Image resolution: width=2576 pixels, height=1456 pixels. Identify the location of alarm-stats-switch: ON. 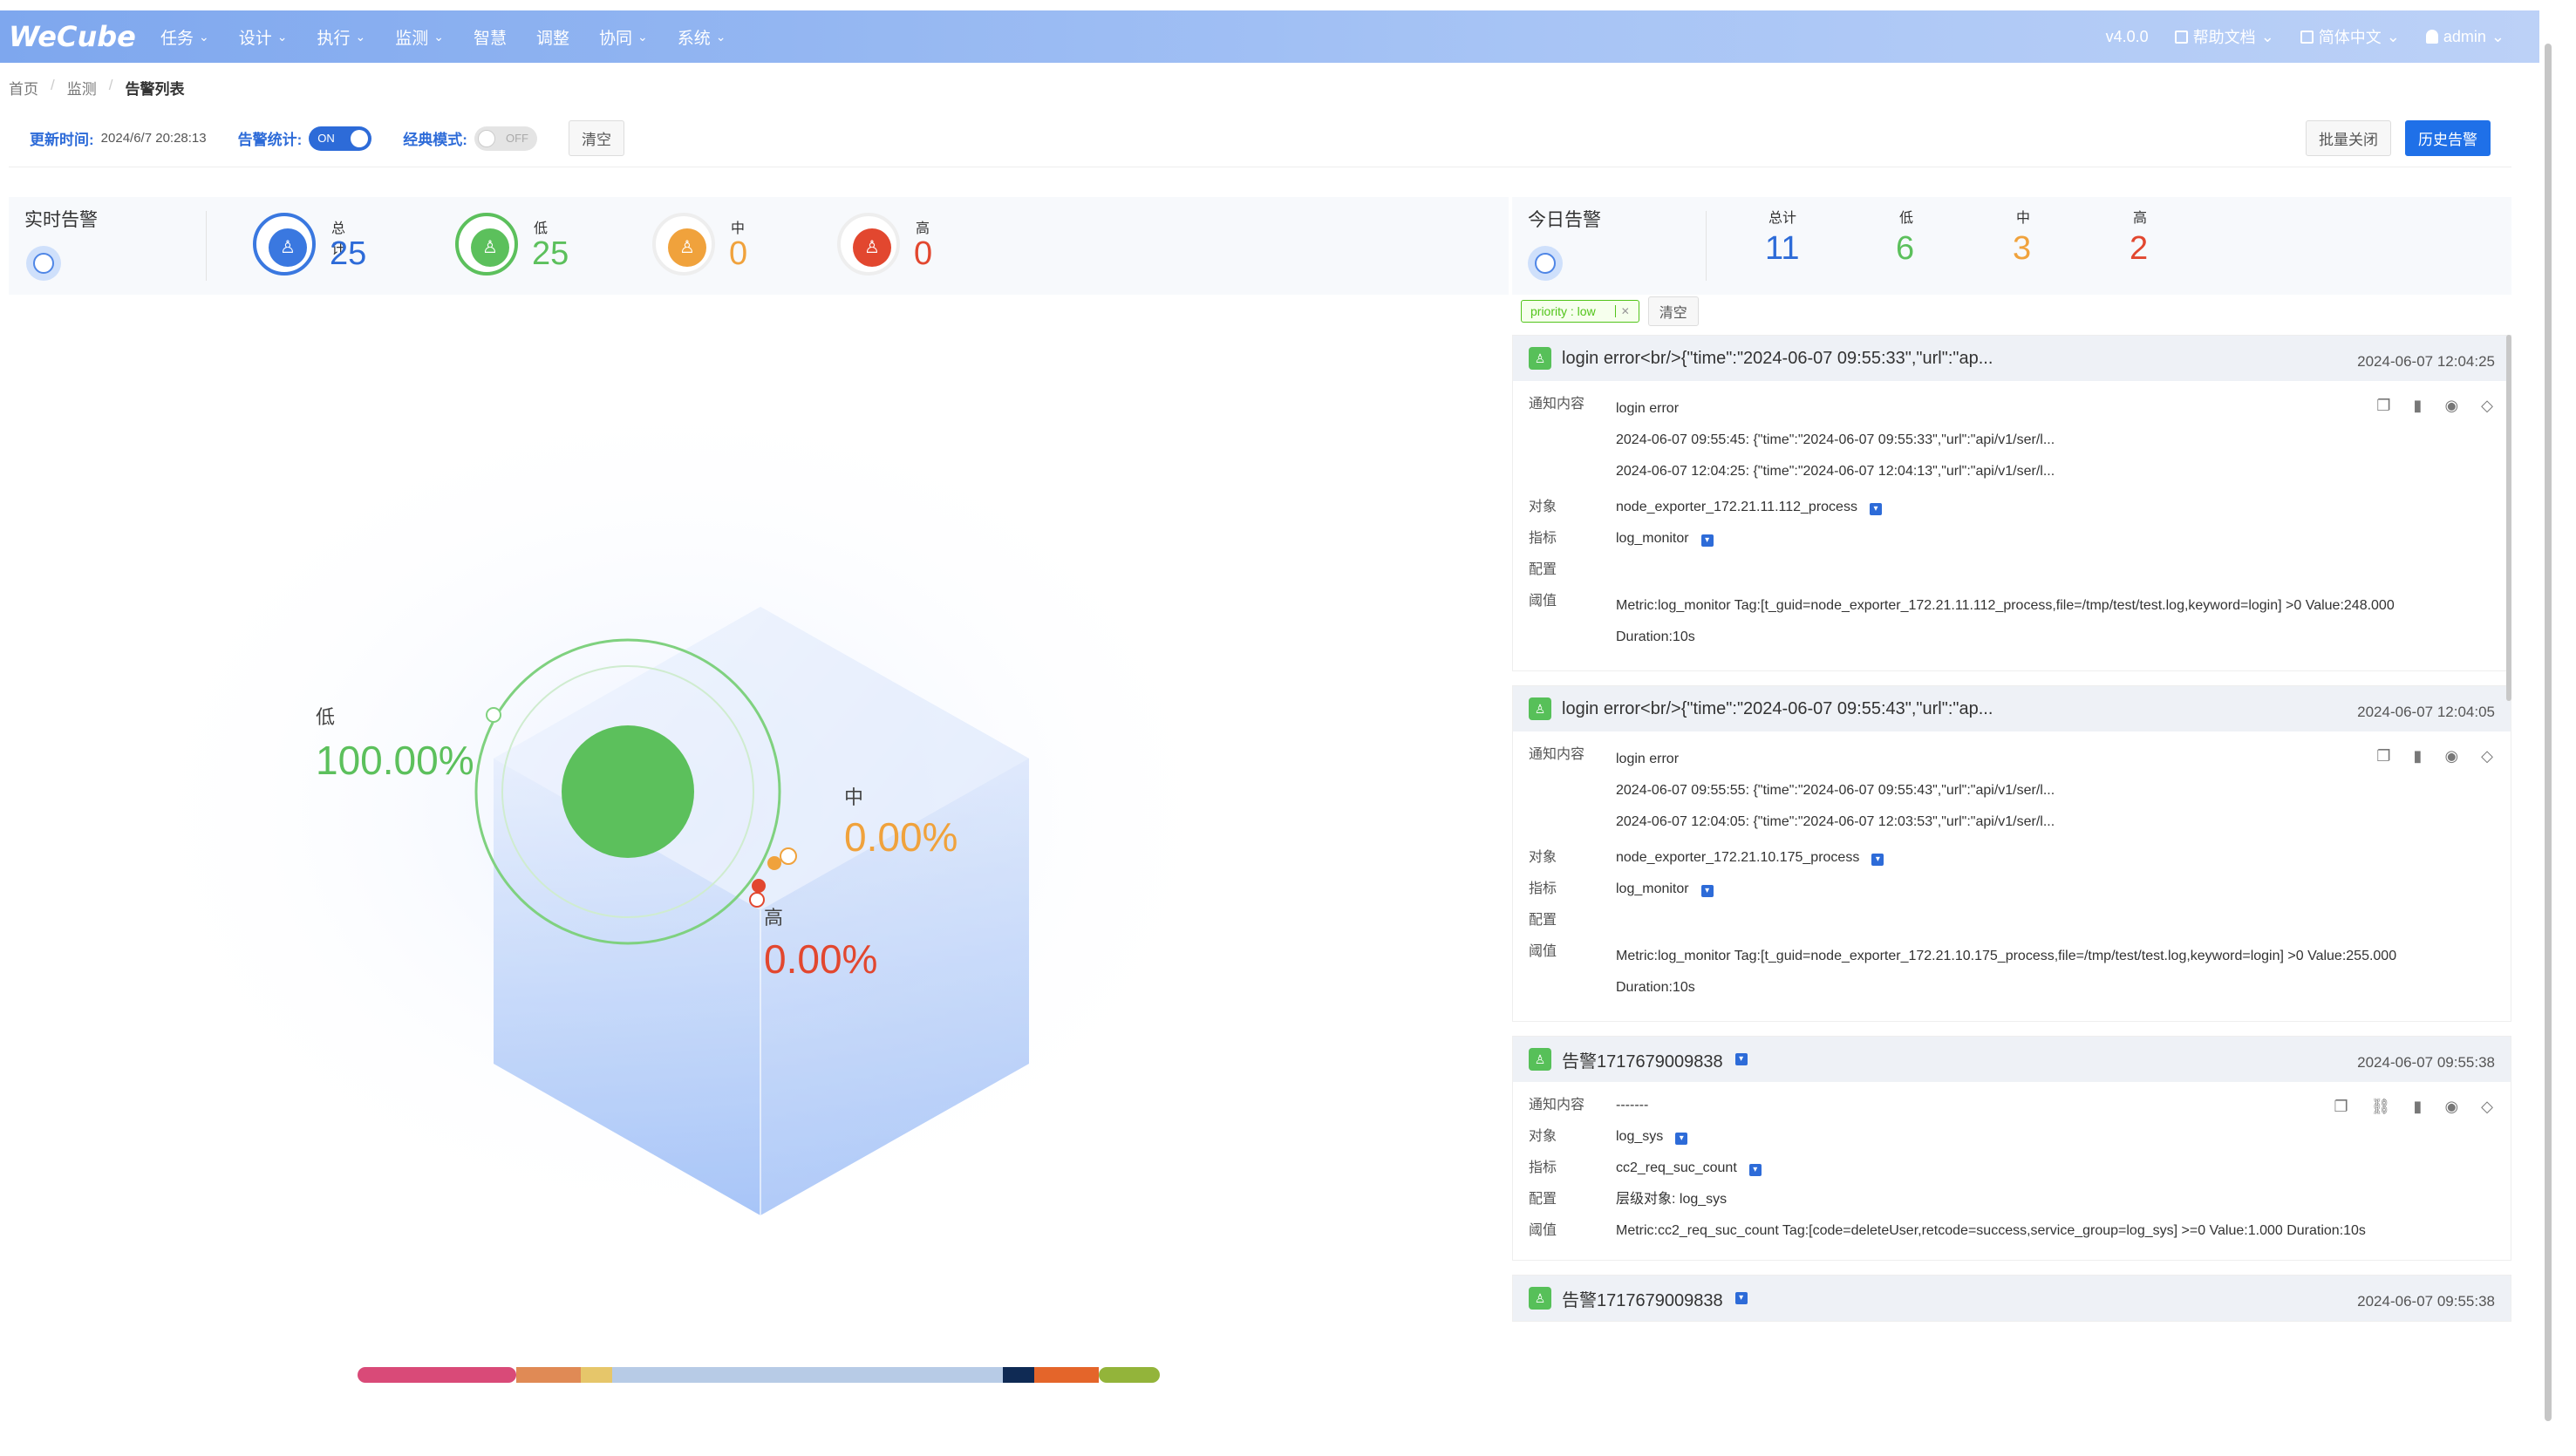
(340, 138).